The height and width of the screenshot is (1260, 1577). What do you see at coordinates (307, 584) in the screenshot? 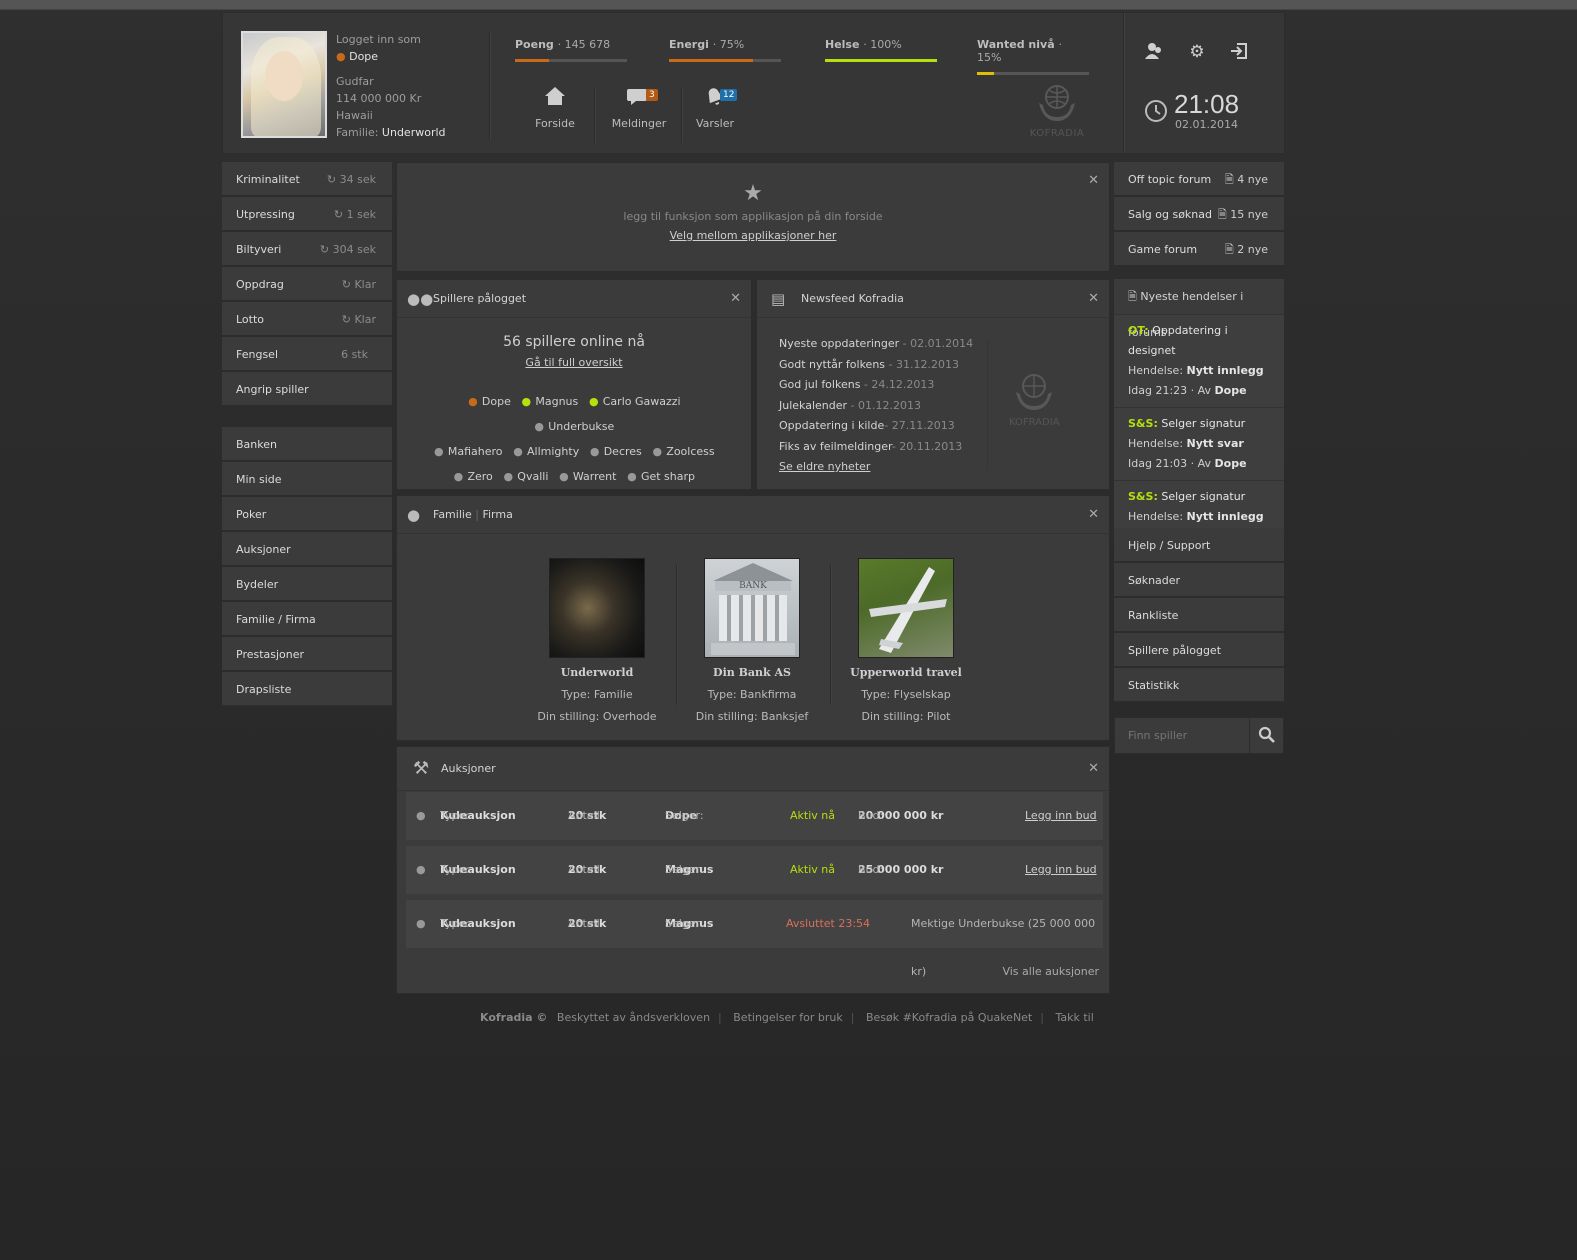
I see `menu-item-bydeler: Bydeler` at bounding box center [307, 584].